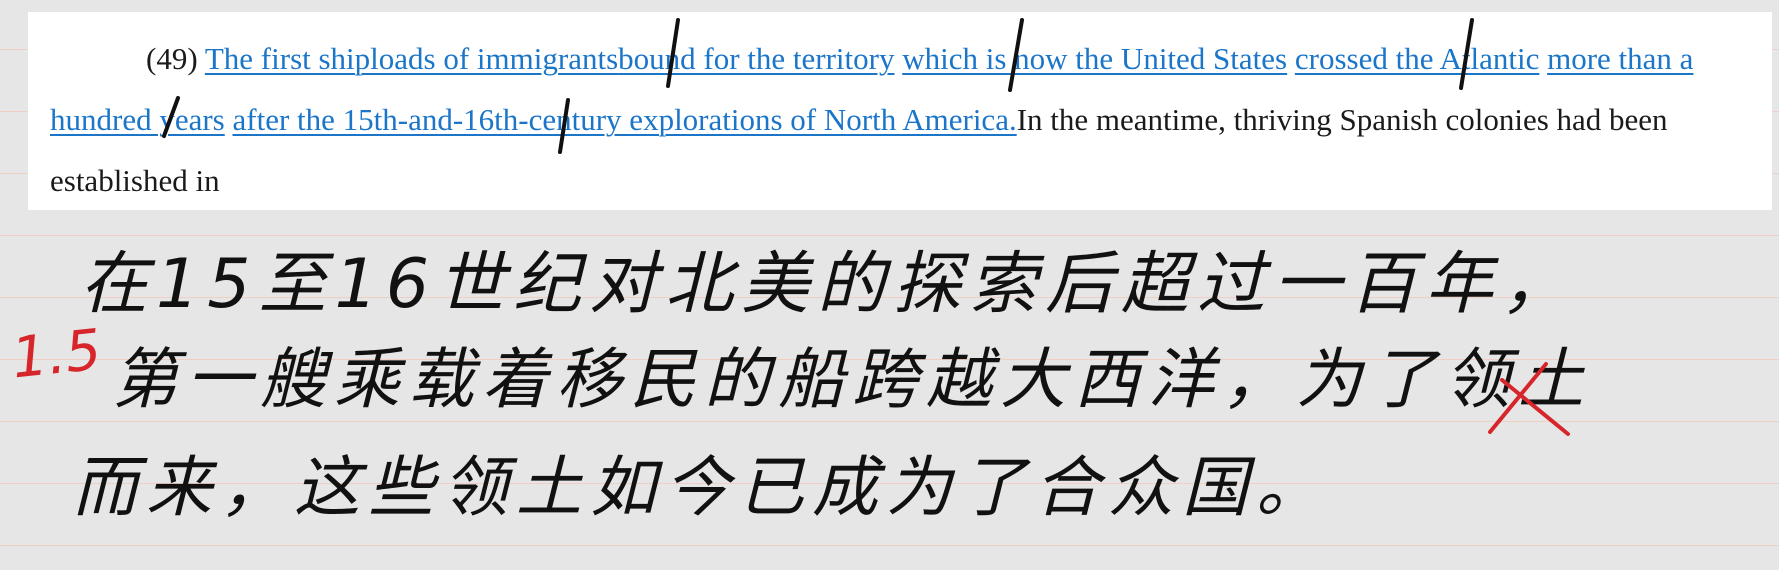 The height and width of the screenshot is (570, 1779). What do you see at coordinates (56, 354) in the screenshot?
I see `score-mark: 1.5` at bounding box center [56, 354].